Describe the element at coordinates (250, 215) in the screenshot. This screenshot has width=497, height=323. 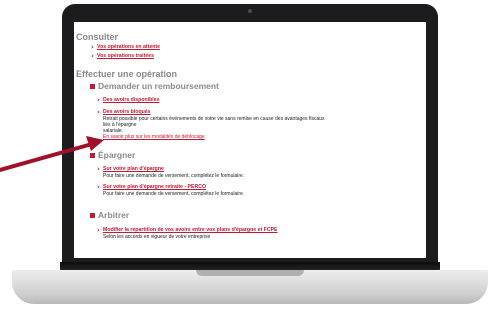
I see `subsection-arbitrer: Arbitrer` at that location.